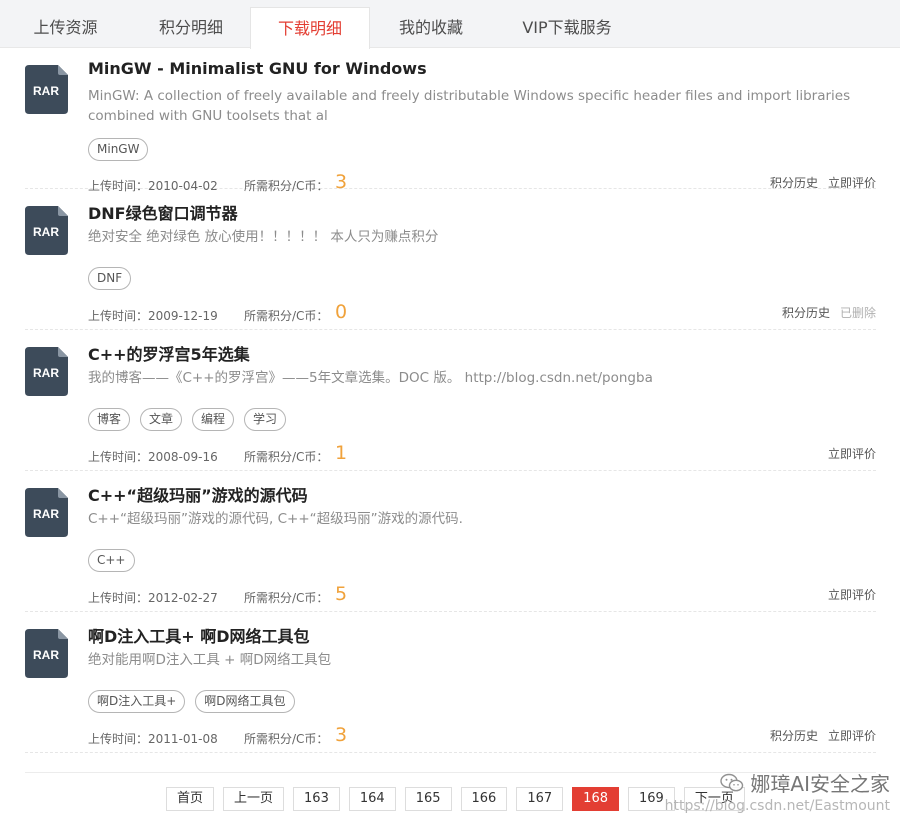 Image resolution: width=900 pixels, height=824 pixels. I want to click on cost-value: 3, so click(341, 735).